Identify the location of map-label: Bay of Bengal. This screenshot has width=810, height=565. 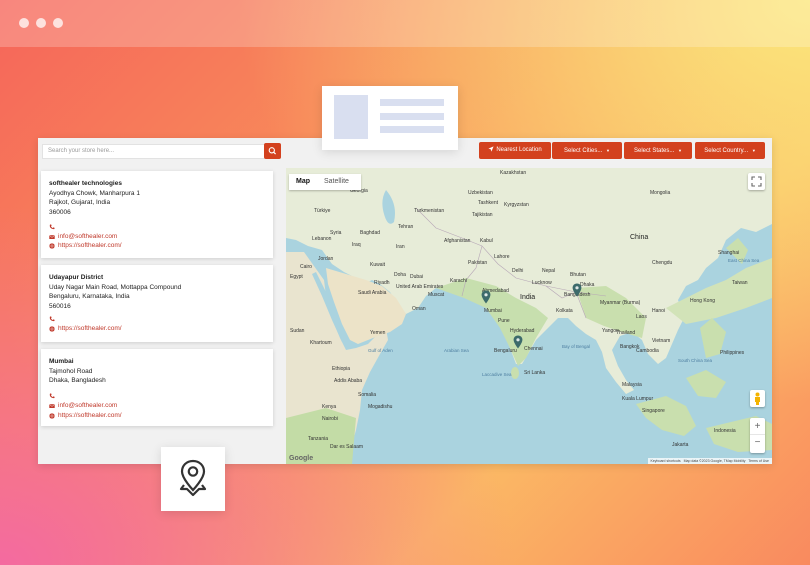
(576, 346).